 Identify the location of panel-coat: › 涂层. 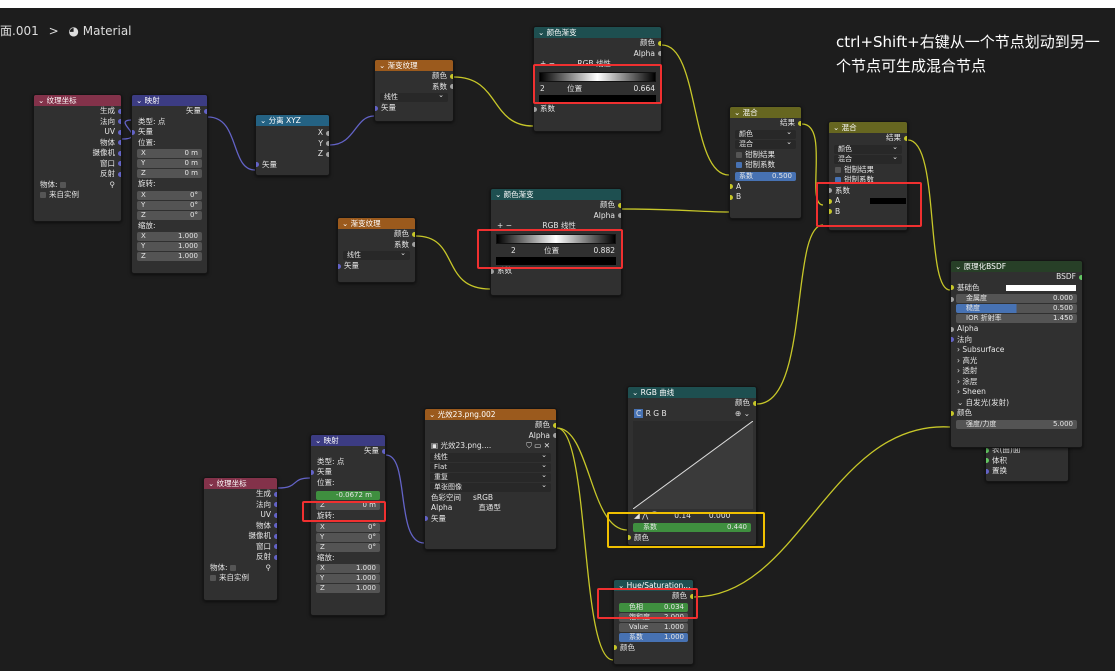
(1016, 382).